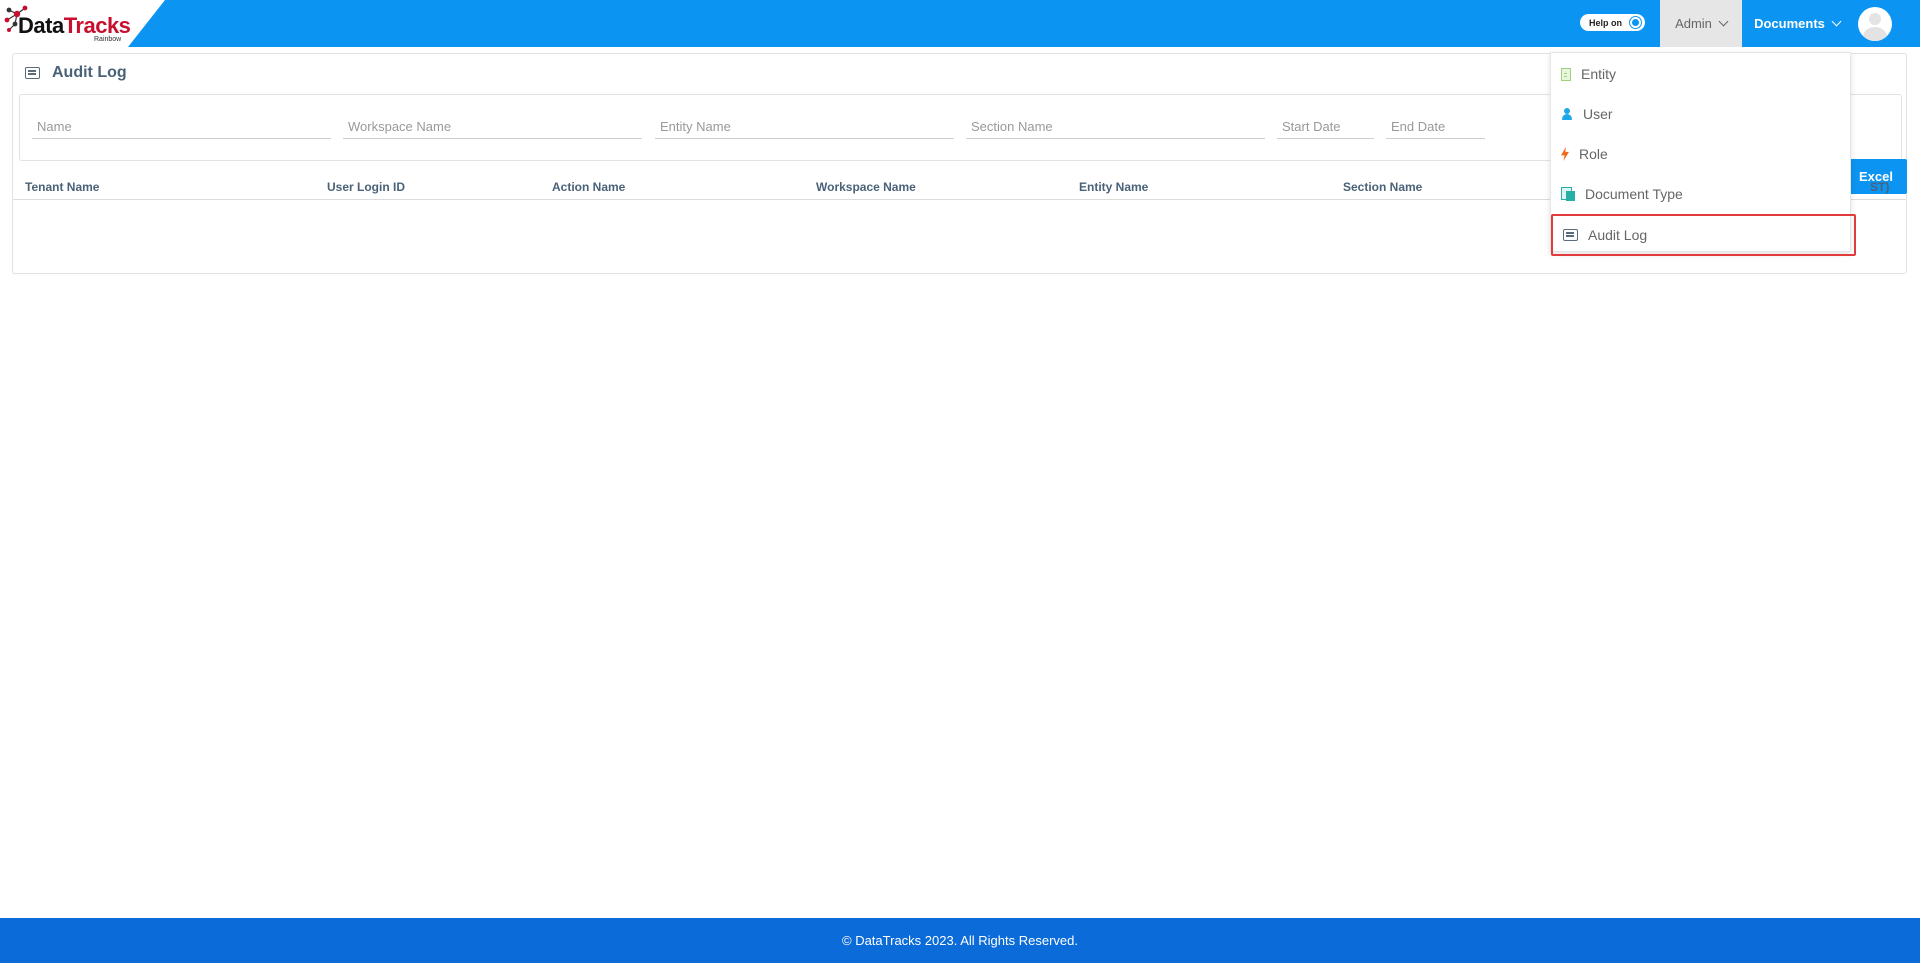  Describe the element at coordinates (62, 187) in the screenshot. I see `column-header-tenant-name: Tenant Name` at that location.